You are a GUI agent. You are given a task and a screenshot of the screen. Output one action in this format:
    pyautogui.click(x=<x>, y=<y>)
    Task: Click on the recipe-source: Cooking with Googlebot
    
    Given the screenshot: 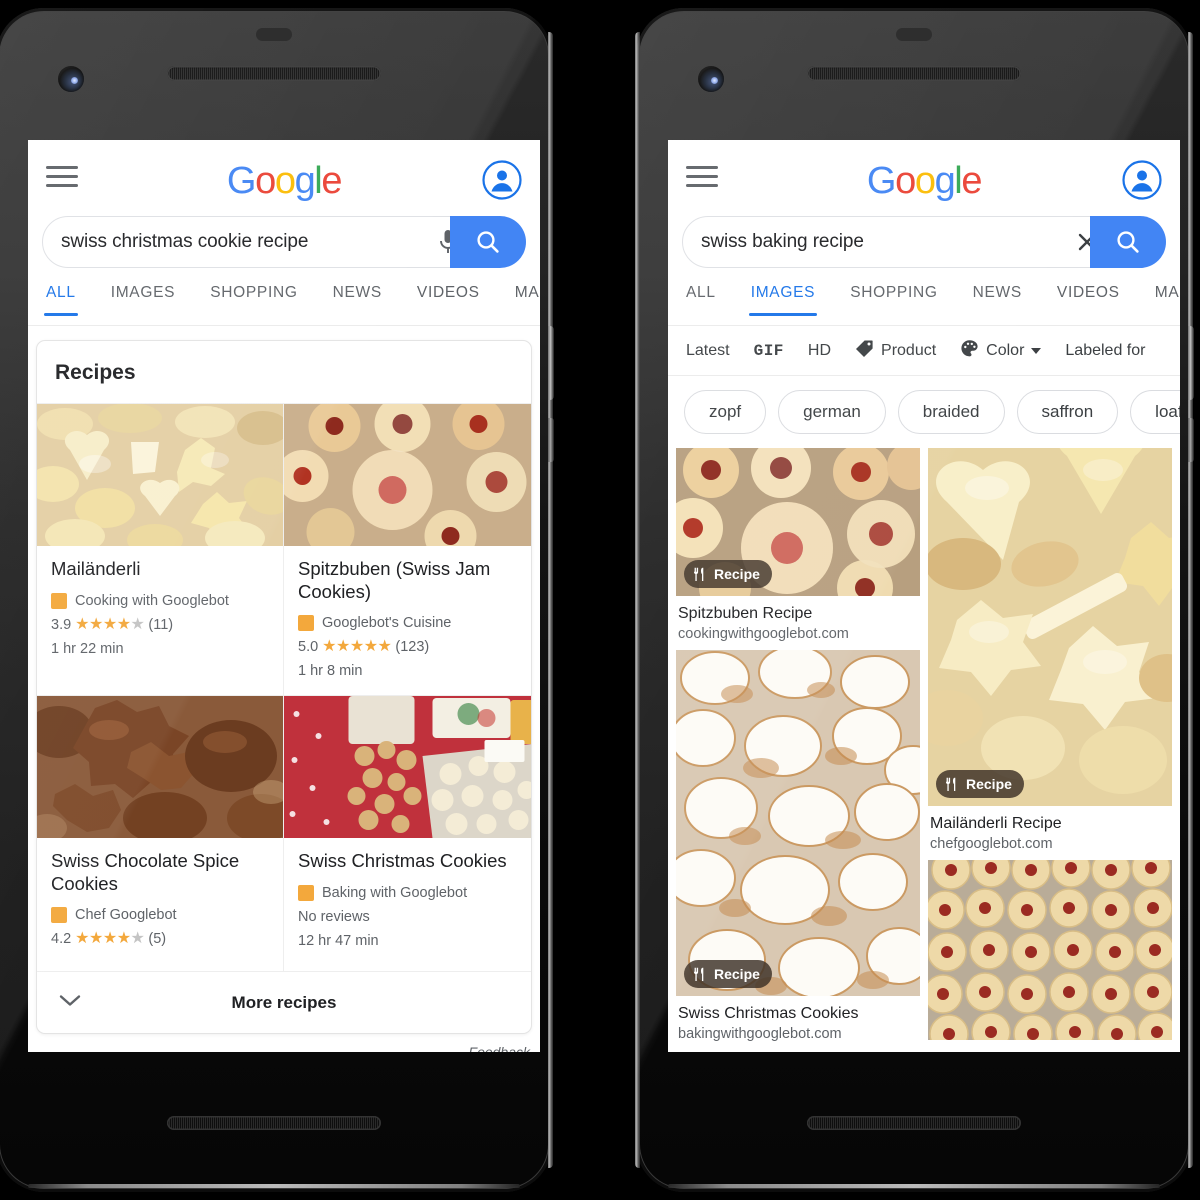 What is the action you would take?
    pyautogui.click(x=152, y=600)
    